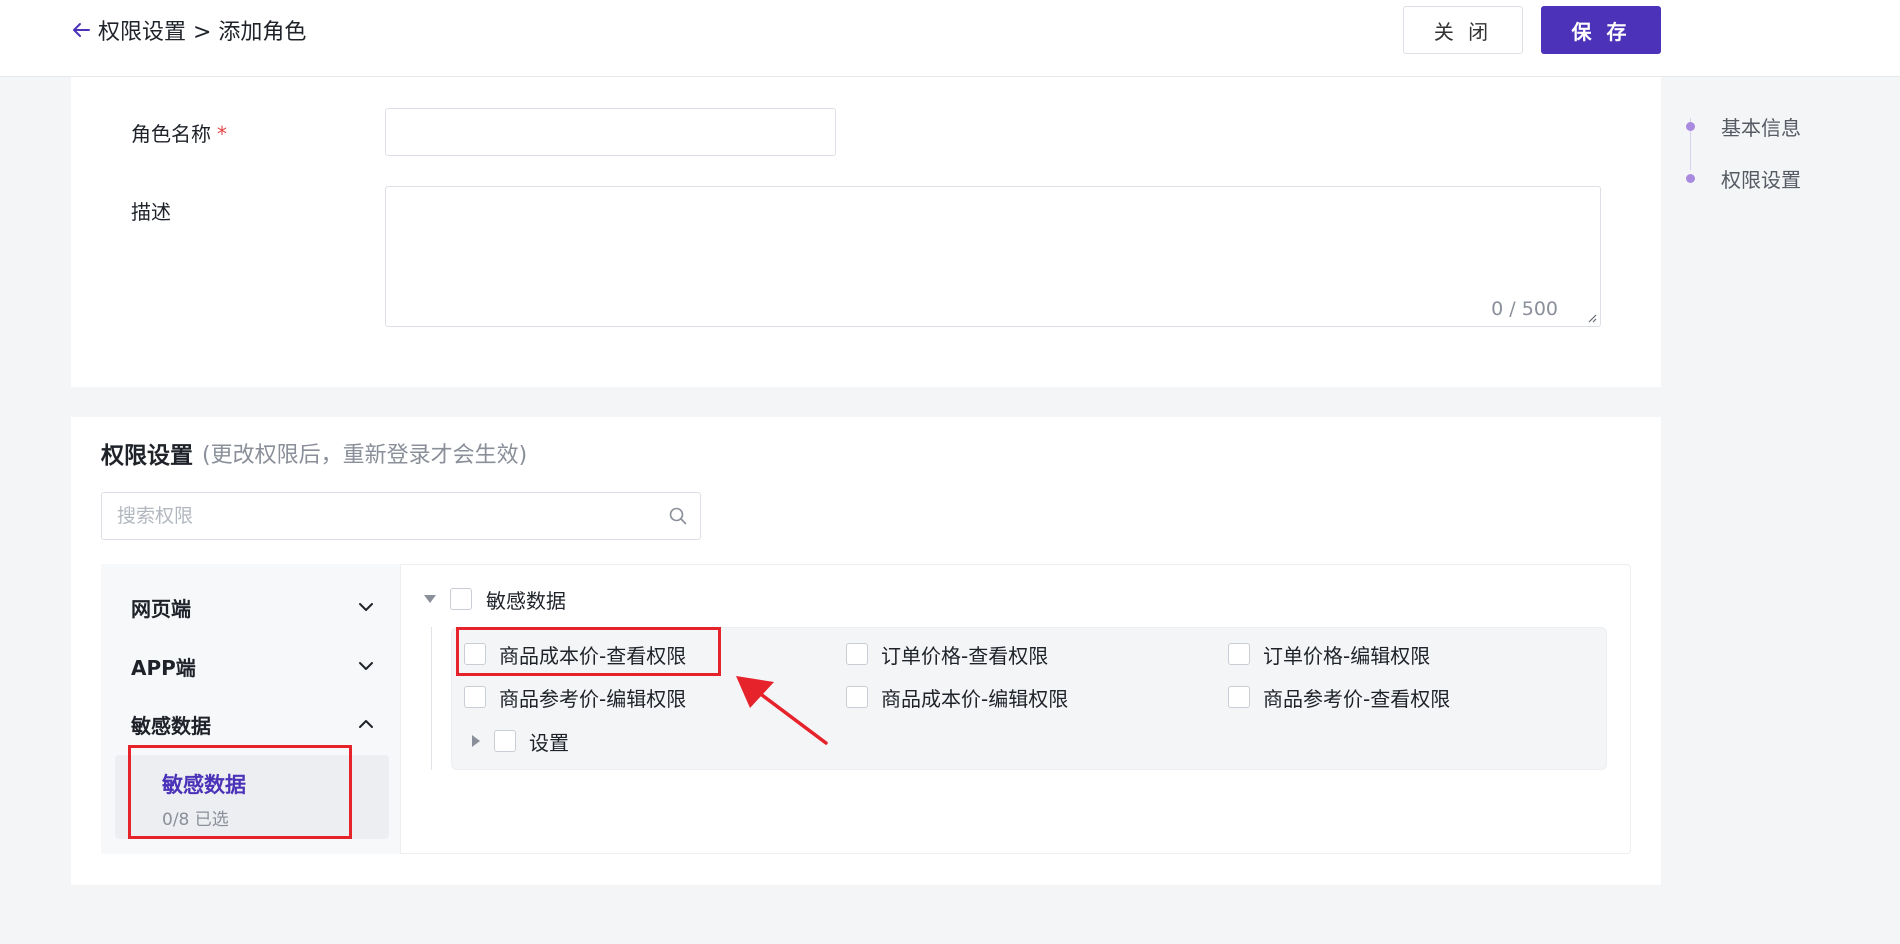 The height and width of the screenshot is (944, 1900). I want to click on close-button: 关 闭, so click(1463, 30).